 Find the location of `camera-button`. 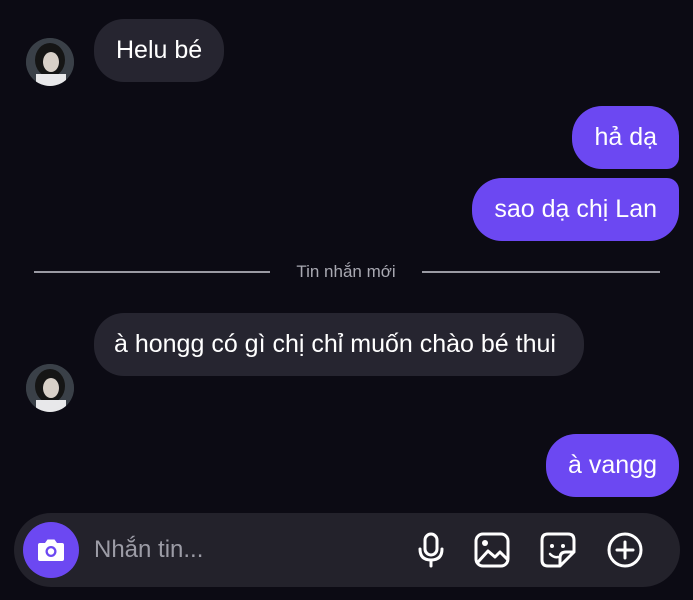

camera-button is located at coordinates (51, 550).